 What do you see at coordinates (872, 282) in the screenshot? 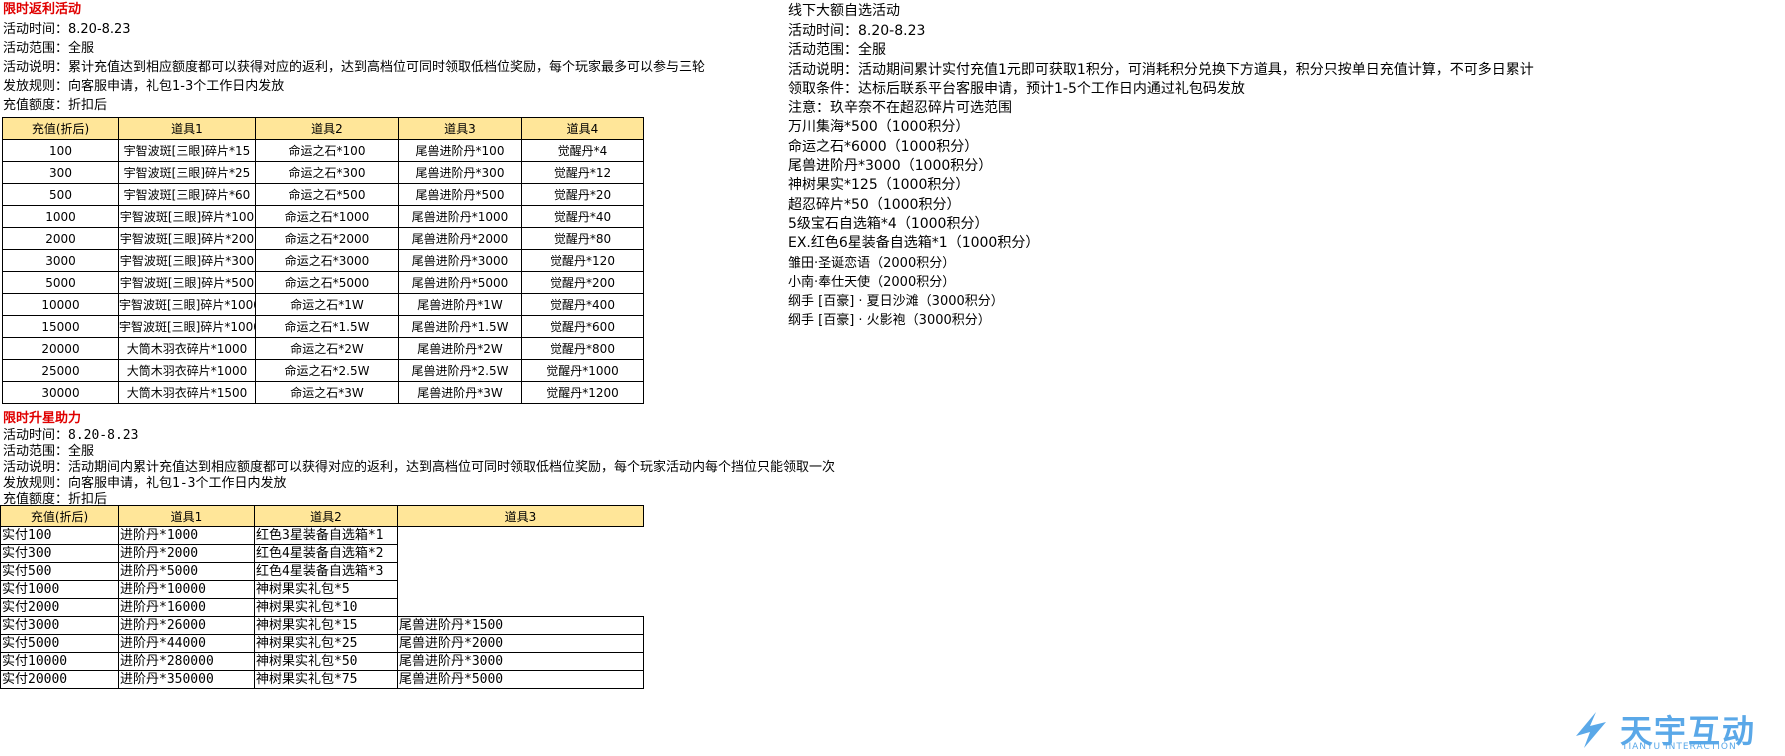
I see `offline-skin-line: 小南·奉仕天使（2000积分）` at bounding box center [872, 282].